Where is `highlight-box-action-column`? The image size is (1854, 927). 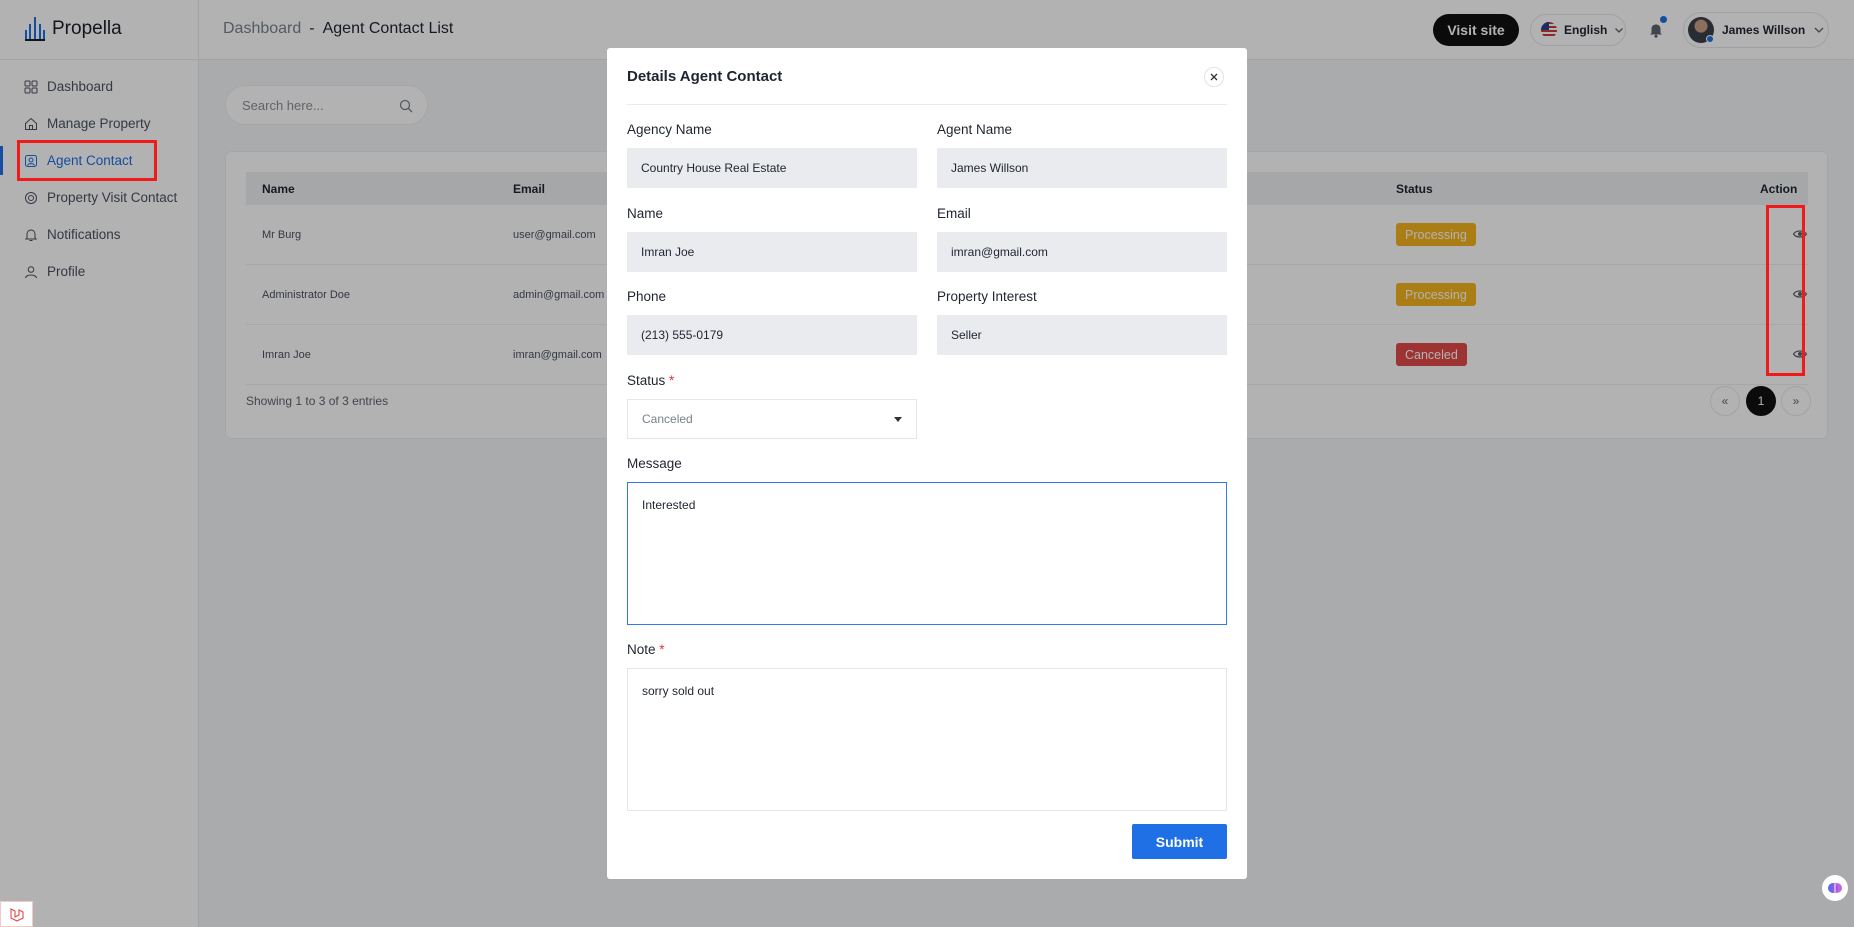
highlight-box-action-column is located at coordinates (1785, 290).